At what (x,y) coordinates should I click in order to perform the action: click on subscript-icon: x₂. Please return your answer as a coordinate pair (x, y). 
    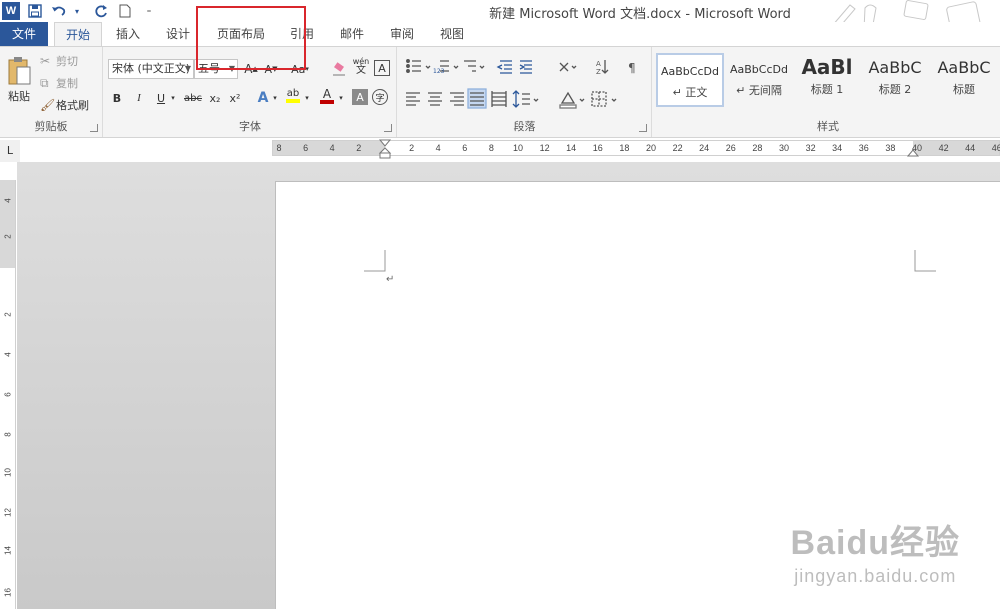
    Looking at the image, I should click on (215, 98).